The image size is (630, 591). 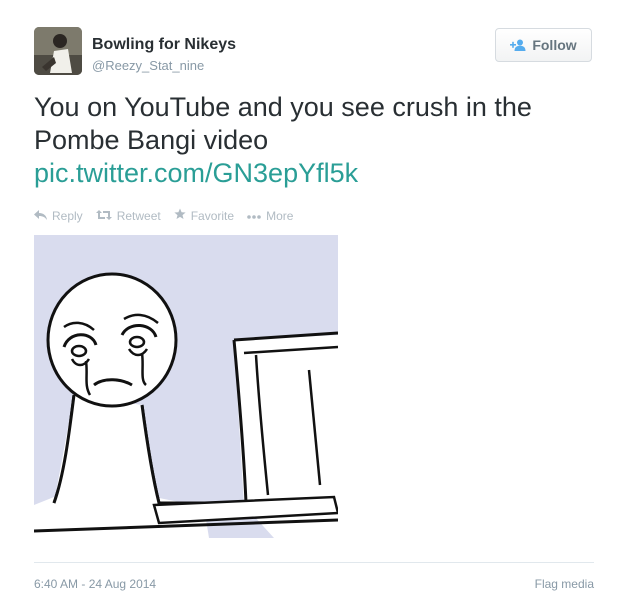 What do you see at coordinates (518, 45) in the screenshot?
I see `add-user-icon` at bounding box center [518, 45].